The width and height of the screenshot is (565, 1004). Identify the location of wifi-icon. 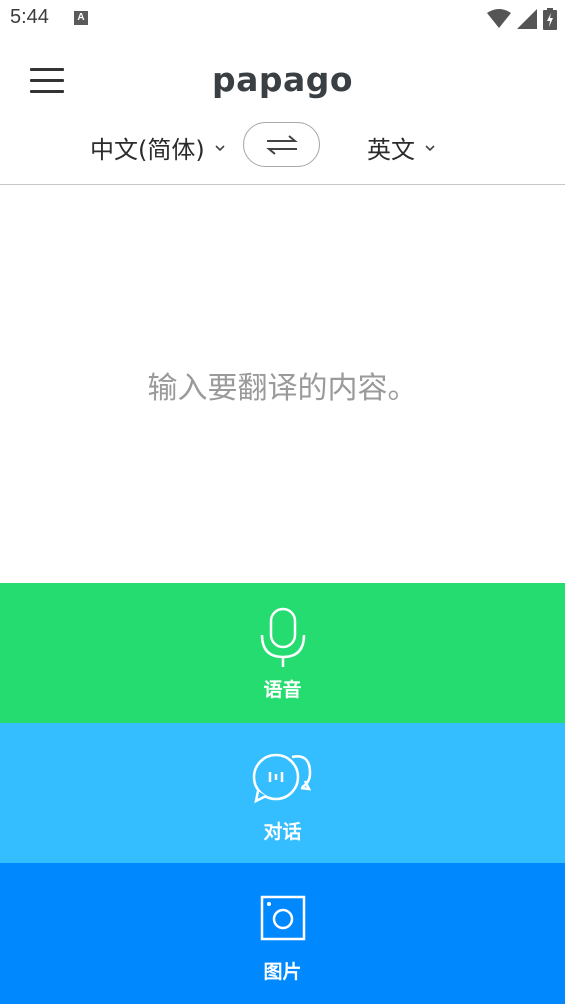
(499, 18).